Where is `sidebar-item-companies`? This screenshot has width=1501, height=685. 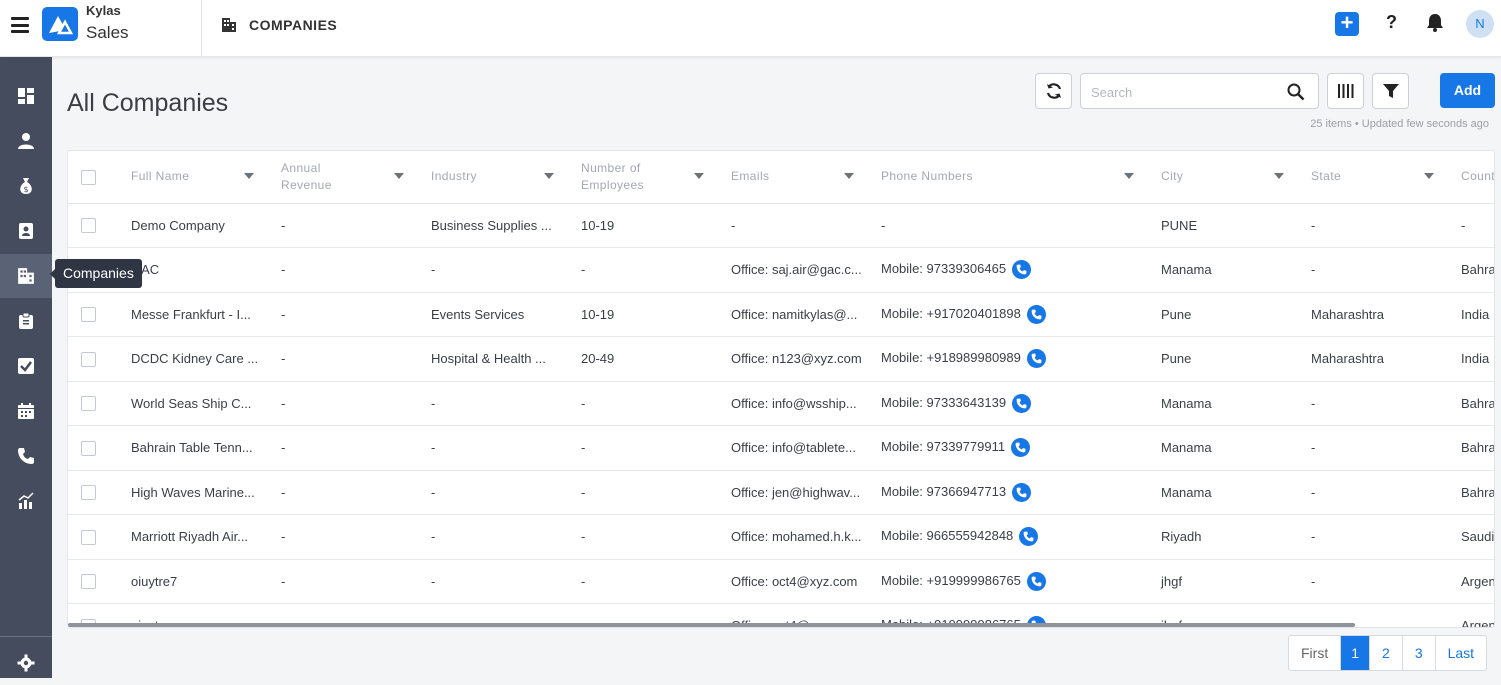 sidebar-item-companies is located at coordinates (26, 276).